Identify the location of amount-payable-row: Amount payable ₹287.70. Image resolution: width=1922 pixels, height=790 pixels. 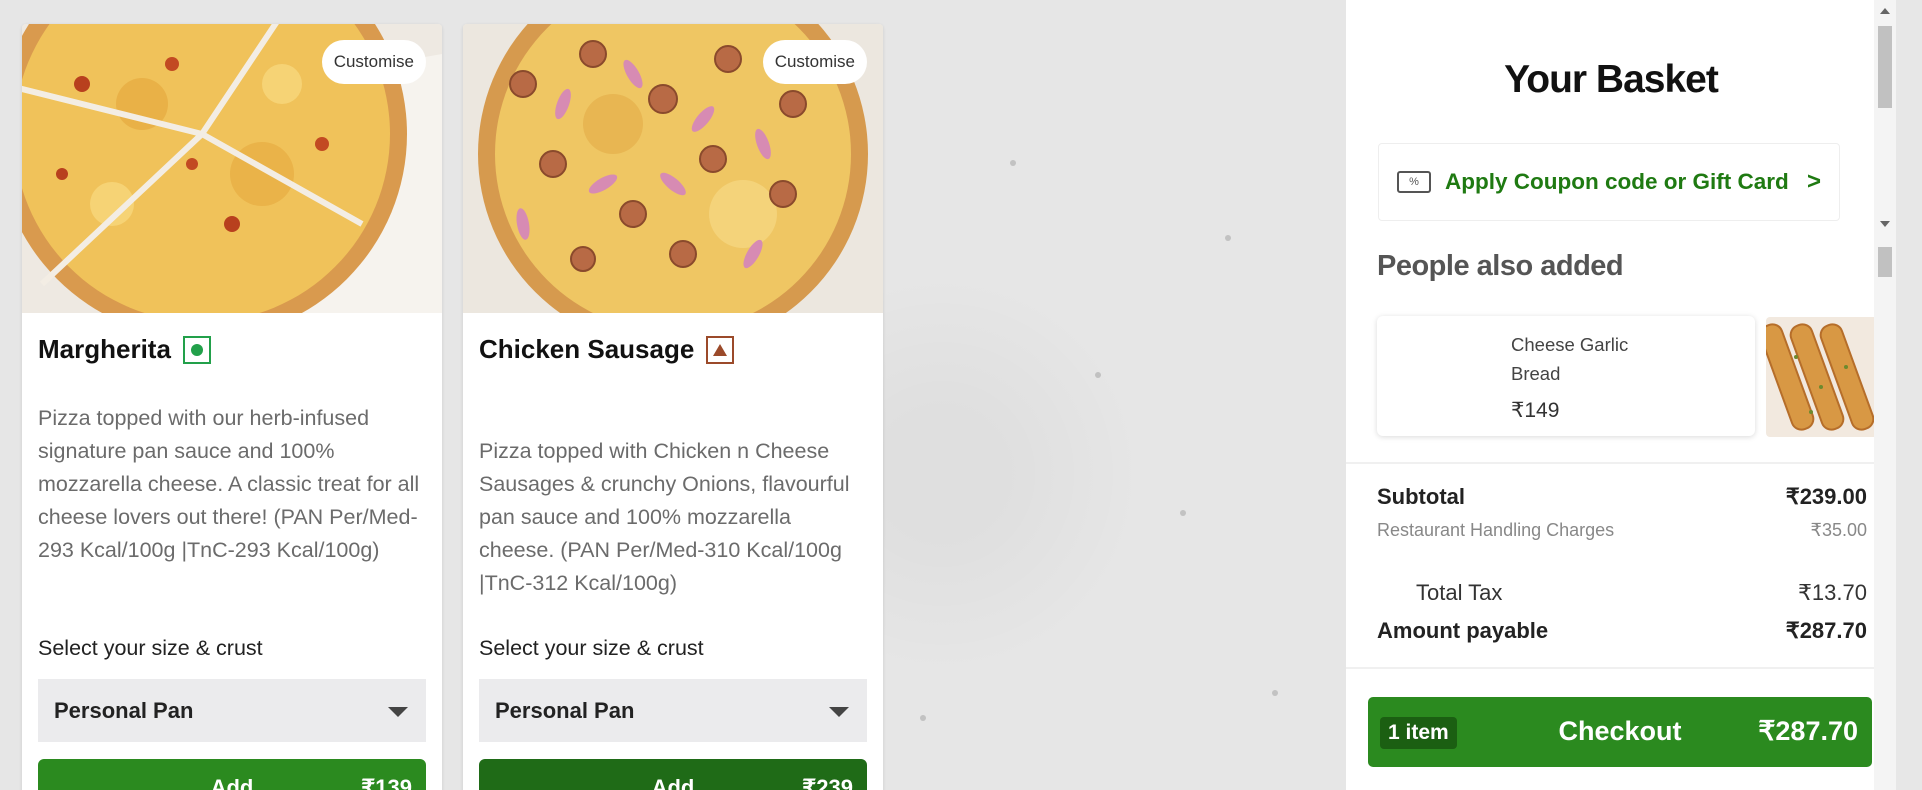
(1622, 631).